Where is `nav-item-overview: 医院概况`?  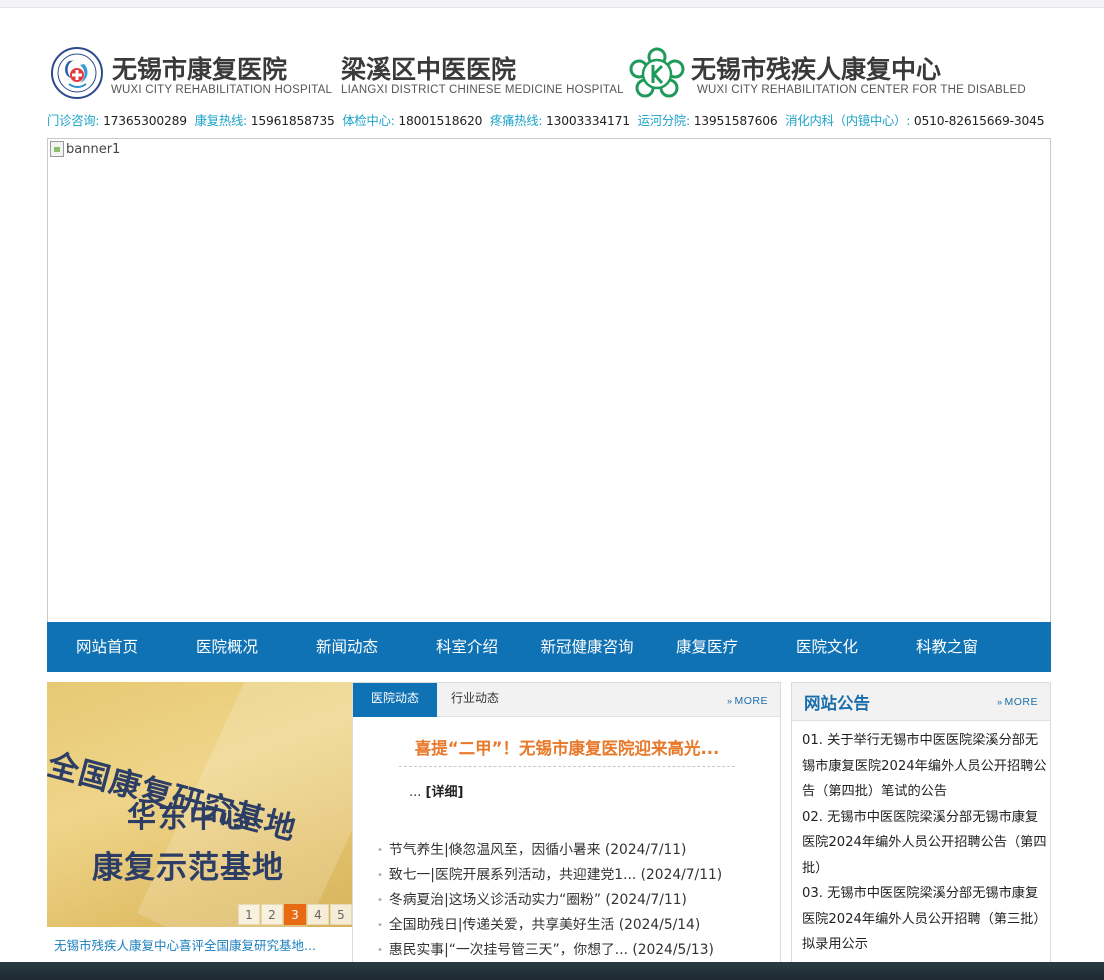 nav-item-overview: 医院概况 is located at coordinates (227, 647).